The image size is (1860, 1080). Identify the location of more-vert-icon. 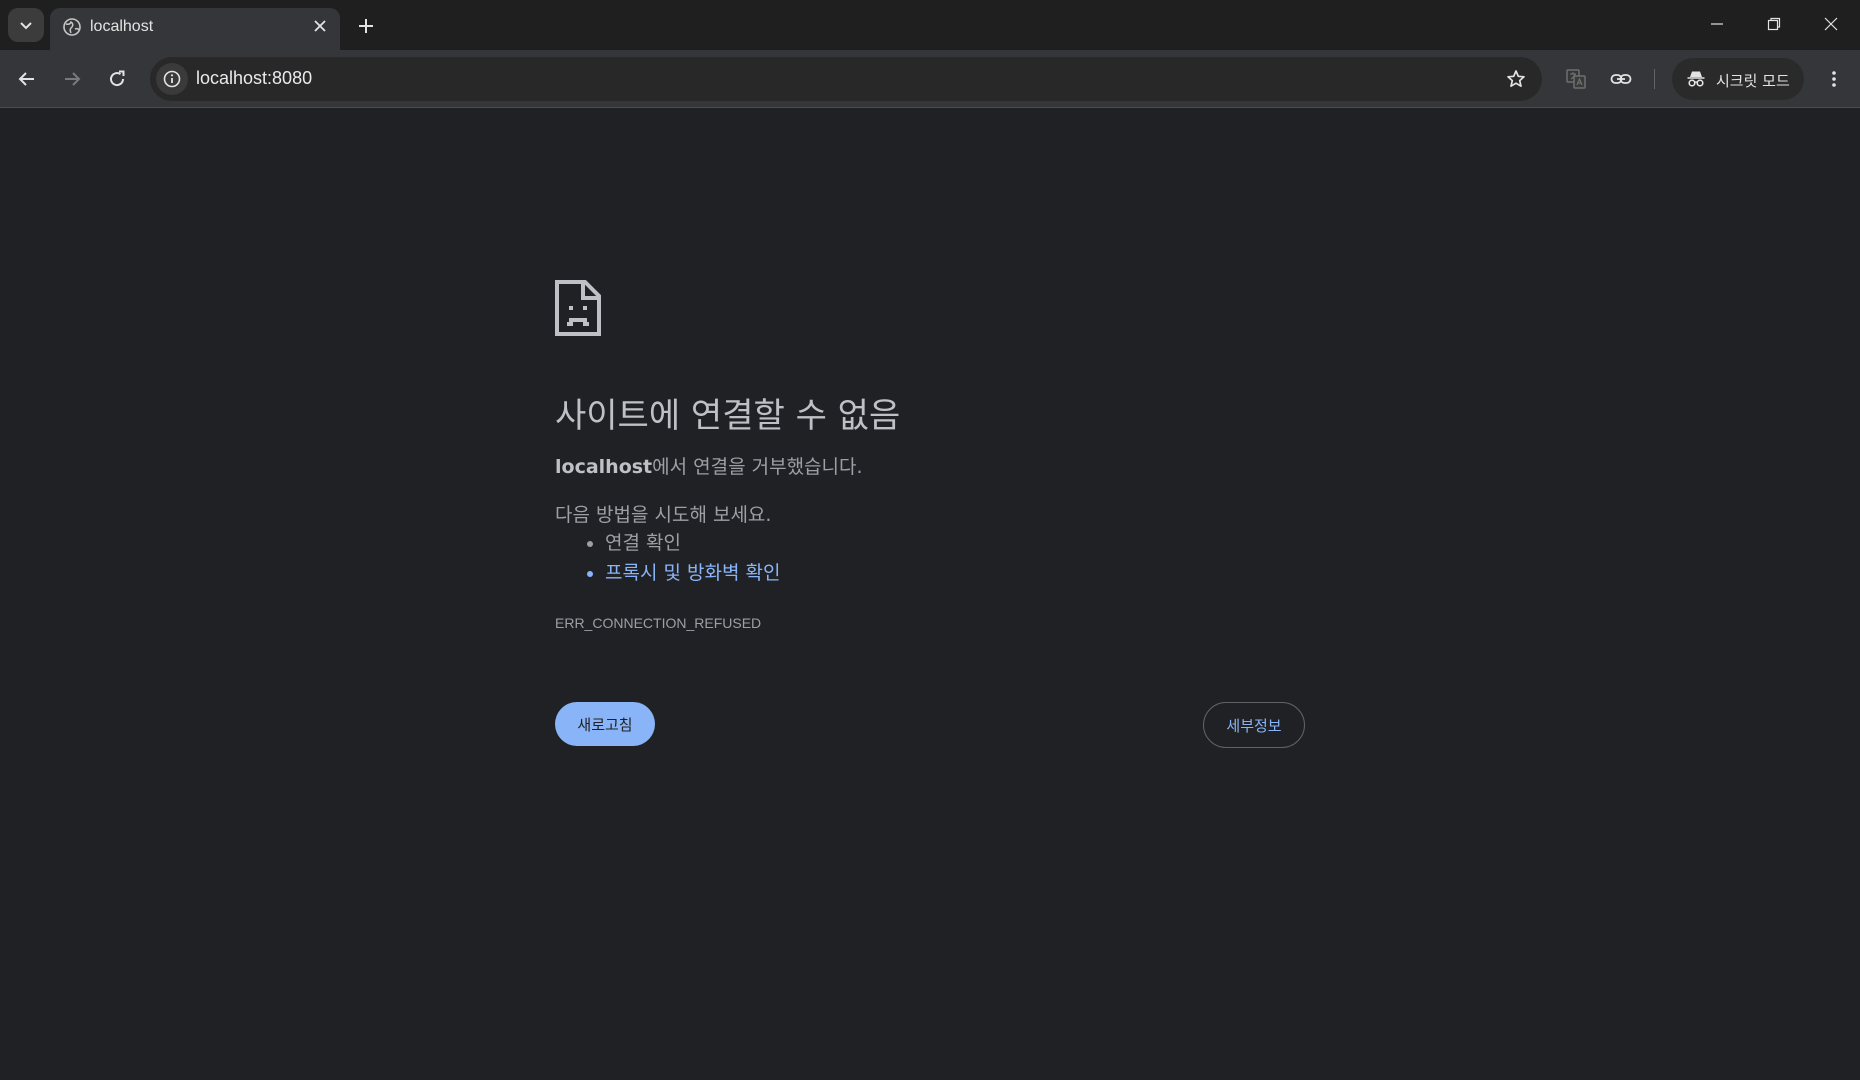
(1834, 79).